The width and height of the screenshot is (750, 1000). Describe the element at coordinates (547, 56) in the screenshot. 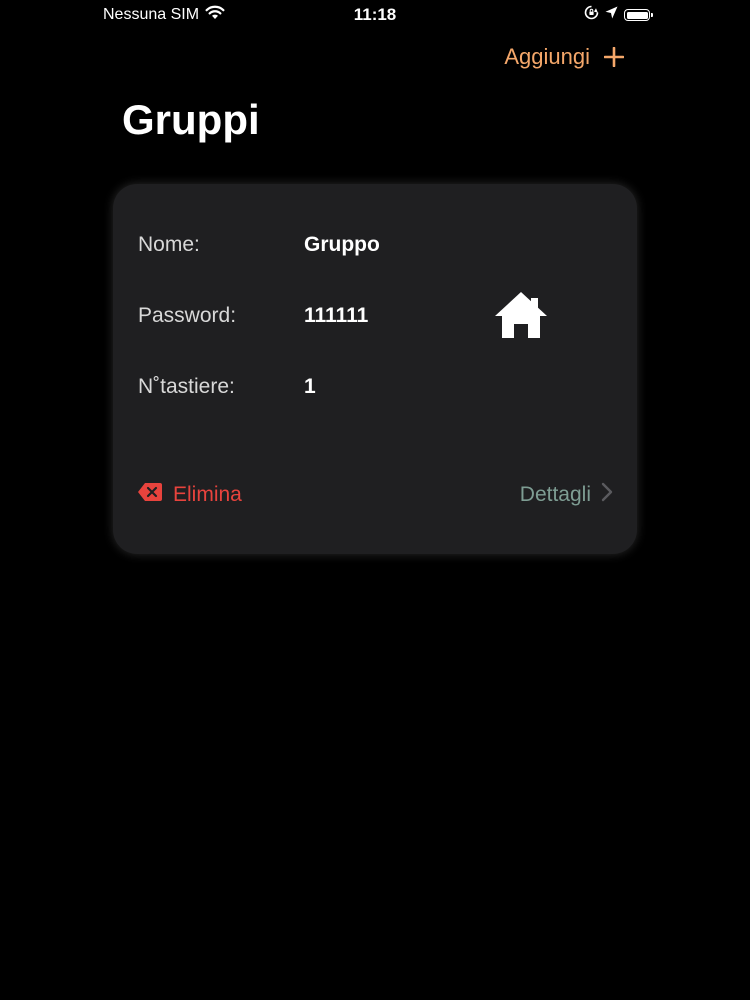

I see `add-button-label: Aggiungi` at that location.